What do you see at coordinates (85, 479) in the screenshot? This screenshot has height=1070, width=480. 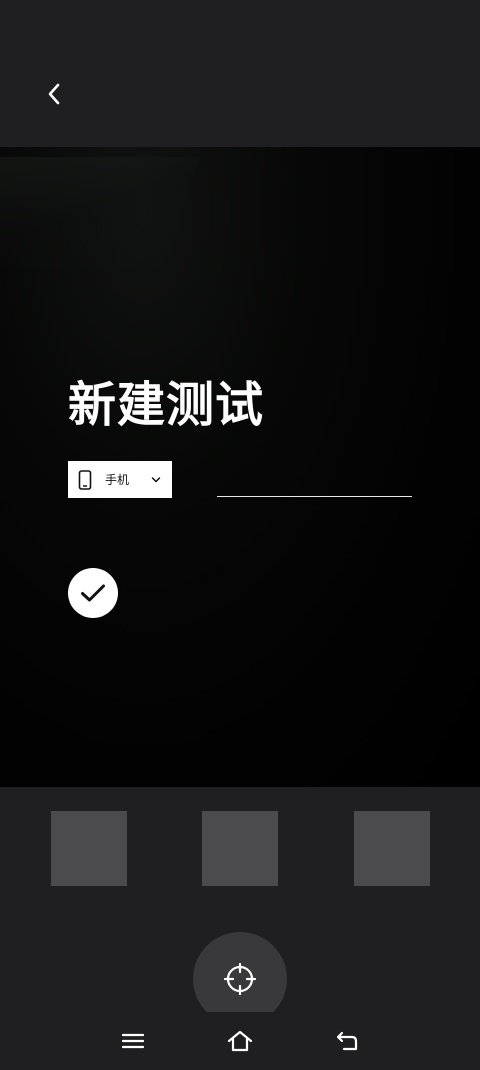 I see `phone-icon` at bounding box center [85, 479].